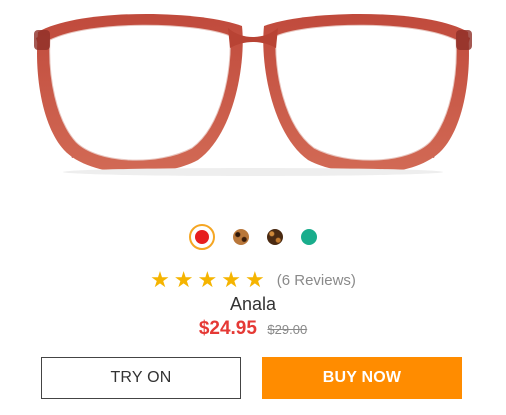 Image resolution: width=506 pixels, height=415 pixels. Describe the element at coordinates (362, 378) in the screenshot. I see `buy-now-button: BUY NOW` at that location.